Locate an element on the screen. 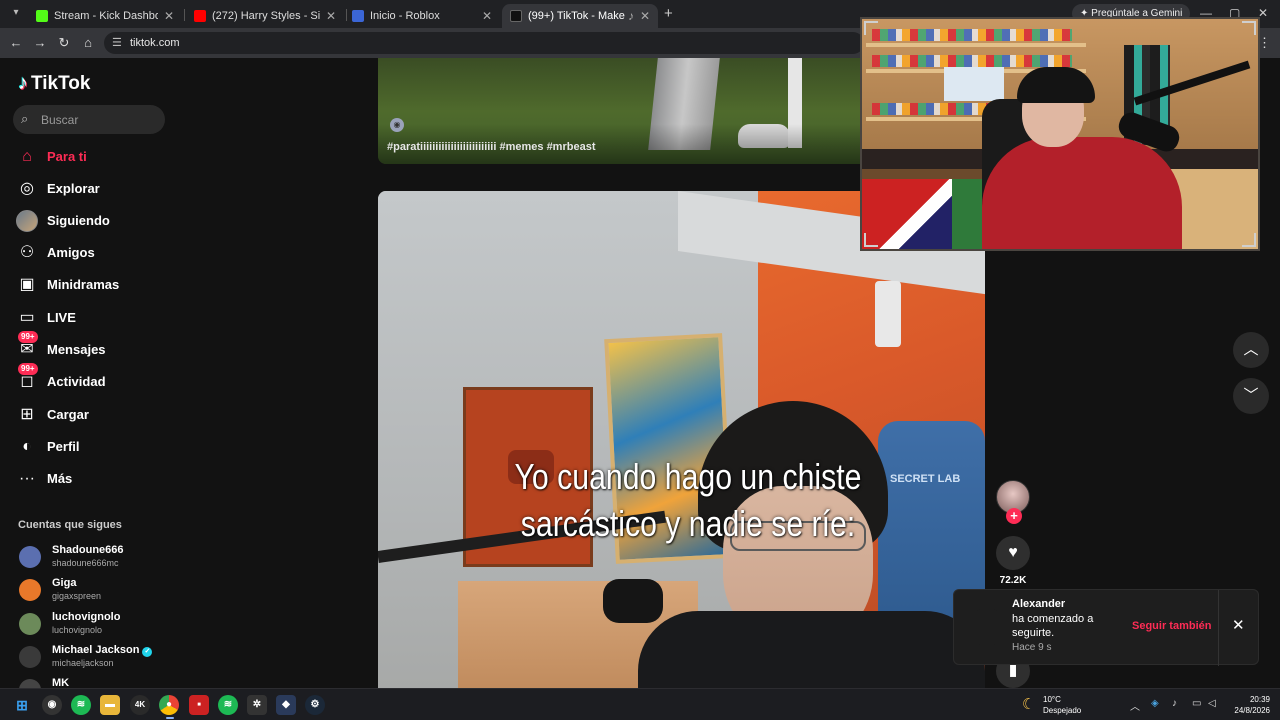  activity-badge: 99+ is located at coordinates (28, 369).